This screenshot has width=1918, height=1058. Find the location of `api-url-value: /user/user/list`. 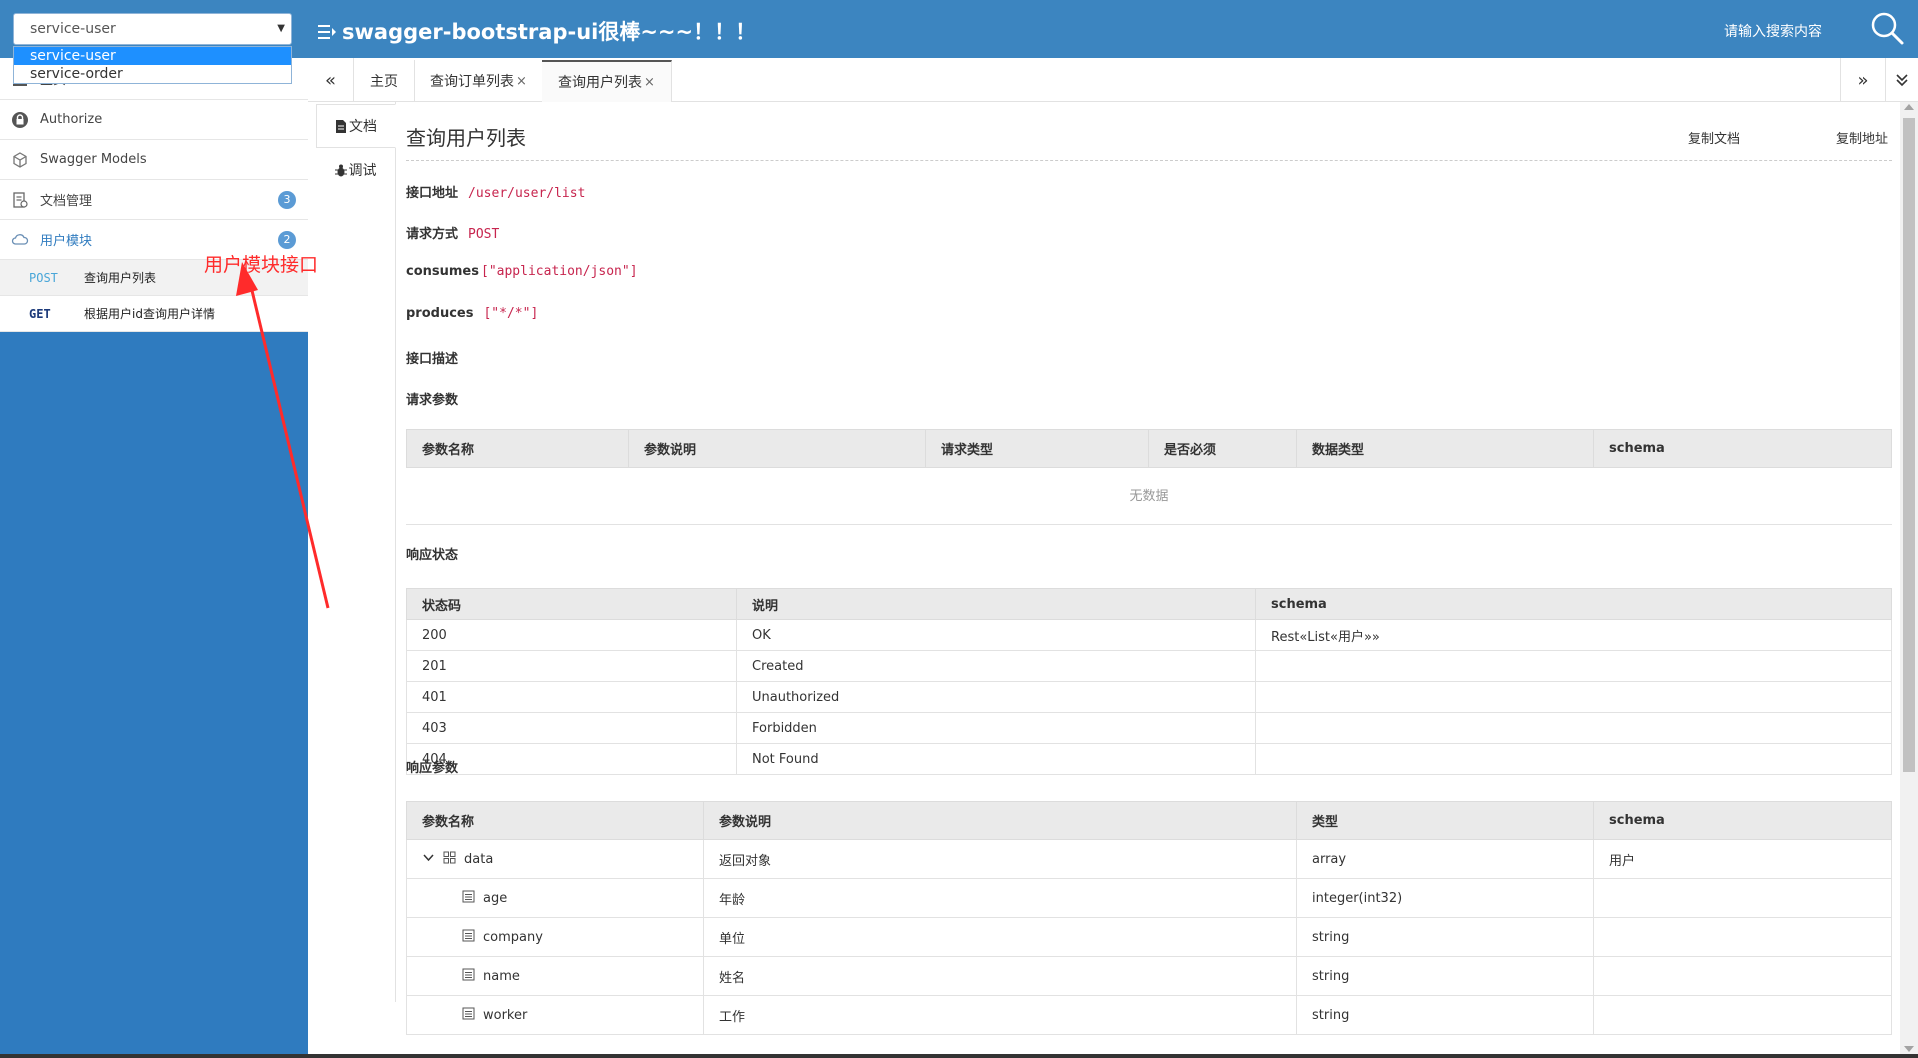

api-url-value: /user/user/list is located at coordinates (527, 193).